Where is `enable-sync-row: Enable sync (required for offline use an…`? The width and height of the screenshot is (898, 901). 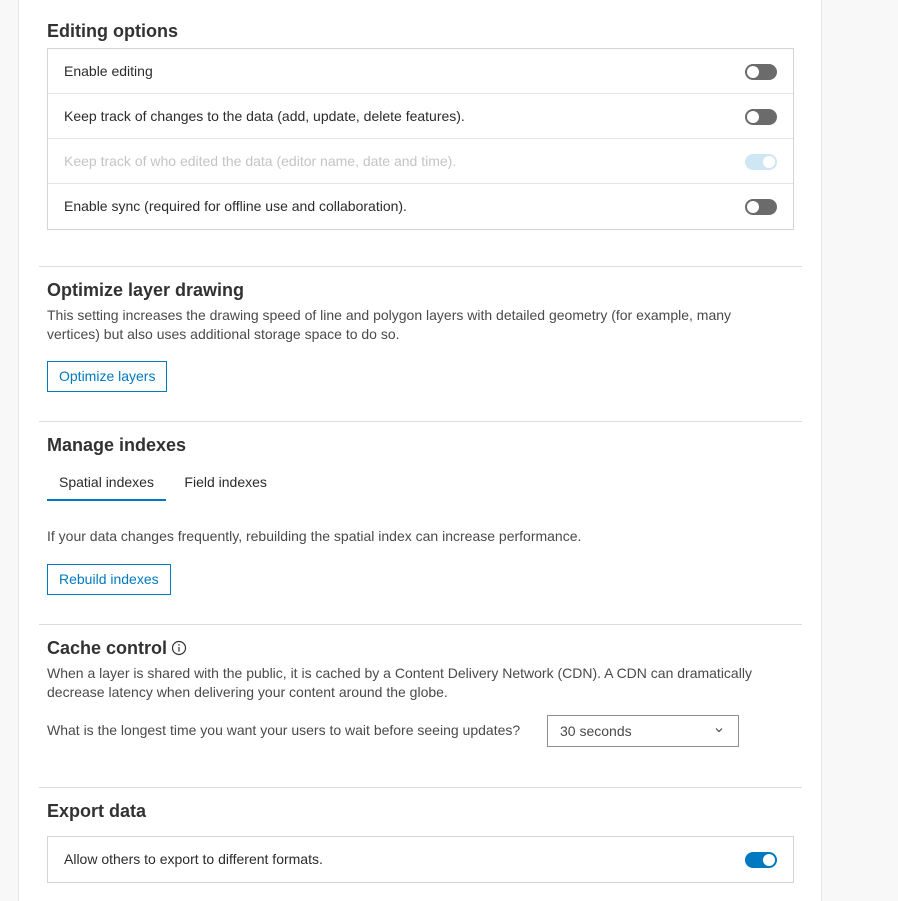
enable-sync-row: Enable sync (required for offline use an… is located at coordinates (420, 206).